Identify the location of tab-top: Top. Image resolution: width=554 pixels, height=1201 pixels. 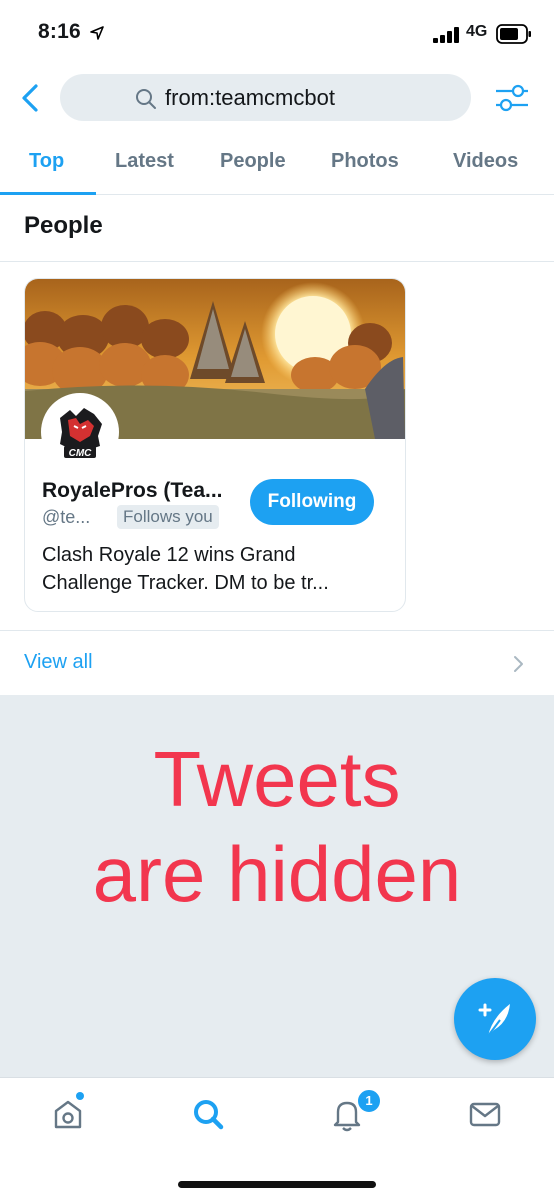
(46, 161).